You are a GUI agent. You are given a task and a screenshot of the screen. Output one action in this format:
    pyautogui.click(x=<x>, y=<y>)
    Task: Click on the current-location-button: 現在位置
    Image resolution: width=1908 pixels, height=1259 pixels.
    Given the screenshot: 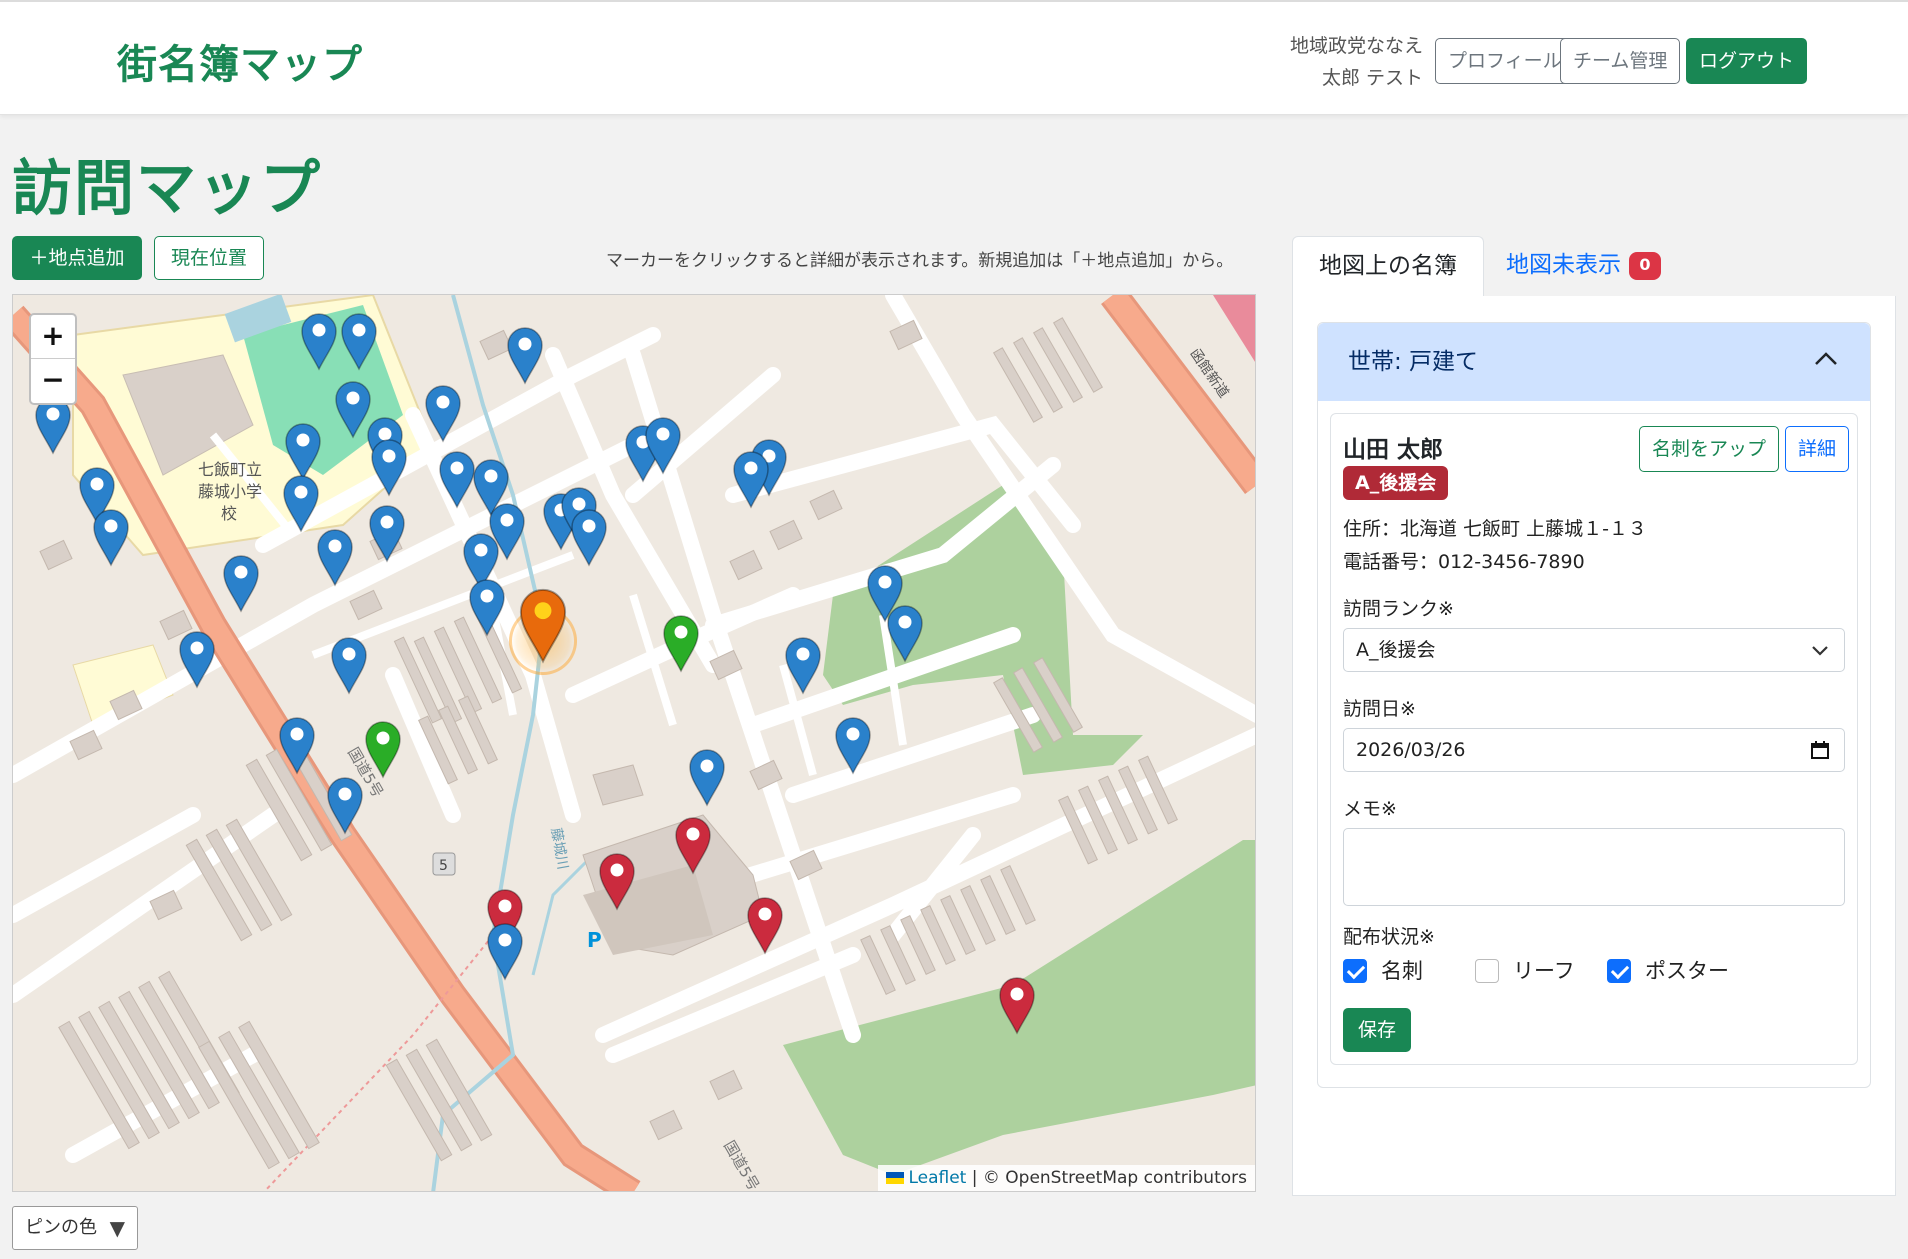 What is the action you would take?
    pyautogui.click(x=209, y=258)
    